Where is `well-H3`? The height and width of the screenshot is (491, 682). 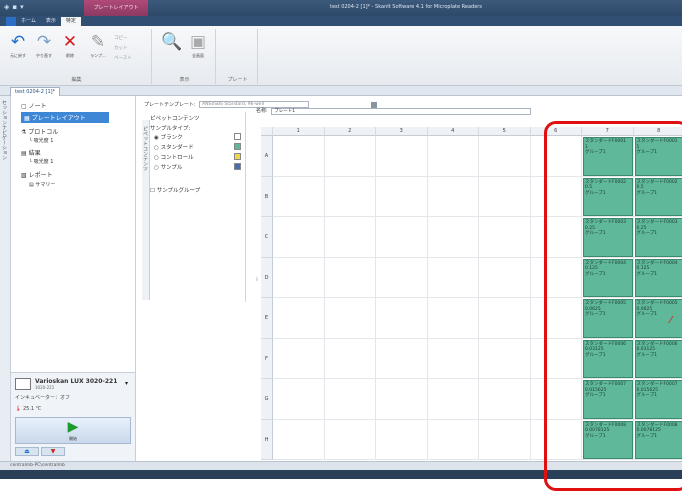
well-H3 is located at coordinates (402, 440).